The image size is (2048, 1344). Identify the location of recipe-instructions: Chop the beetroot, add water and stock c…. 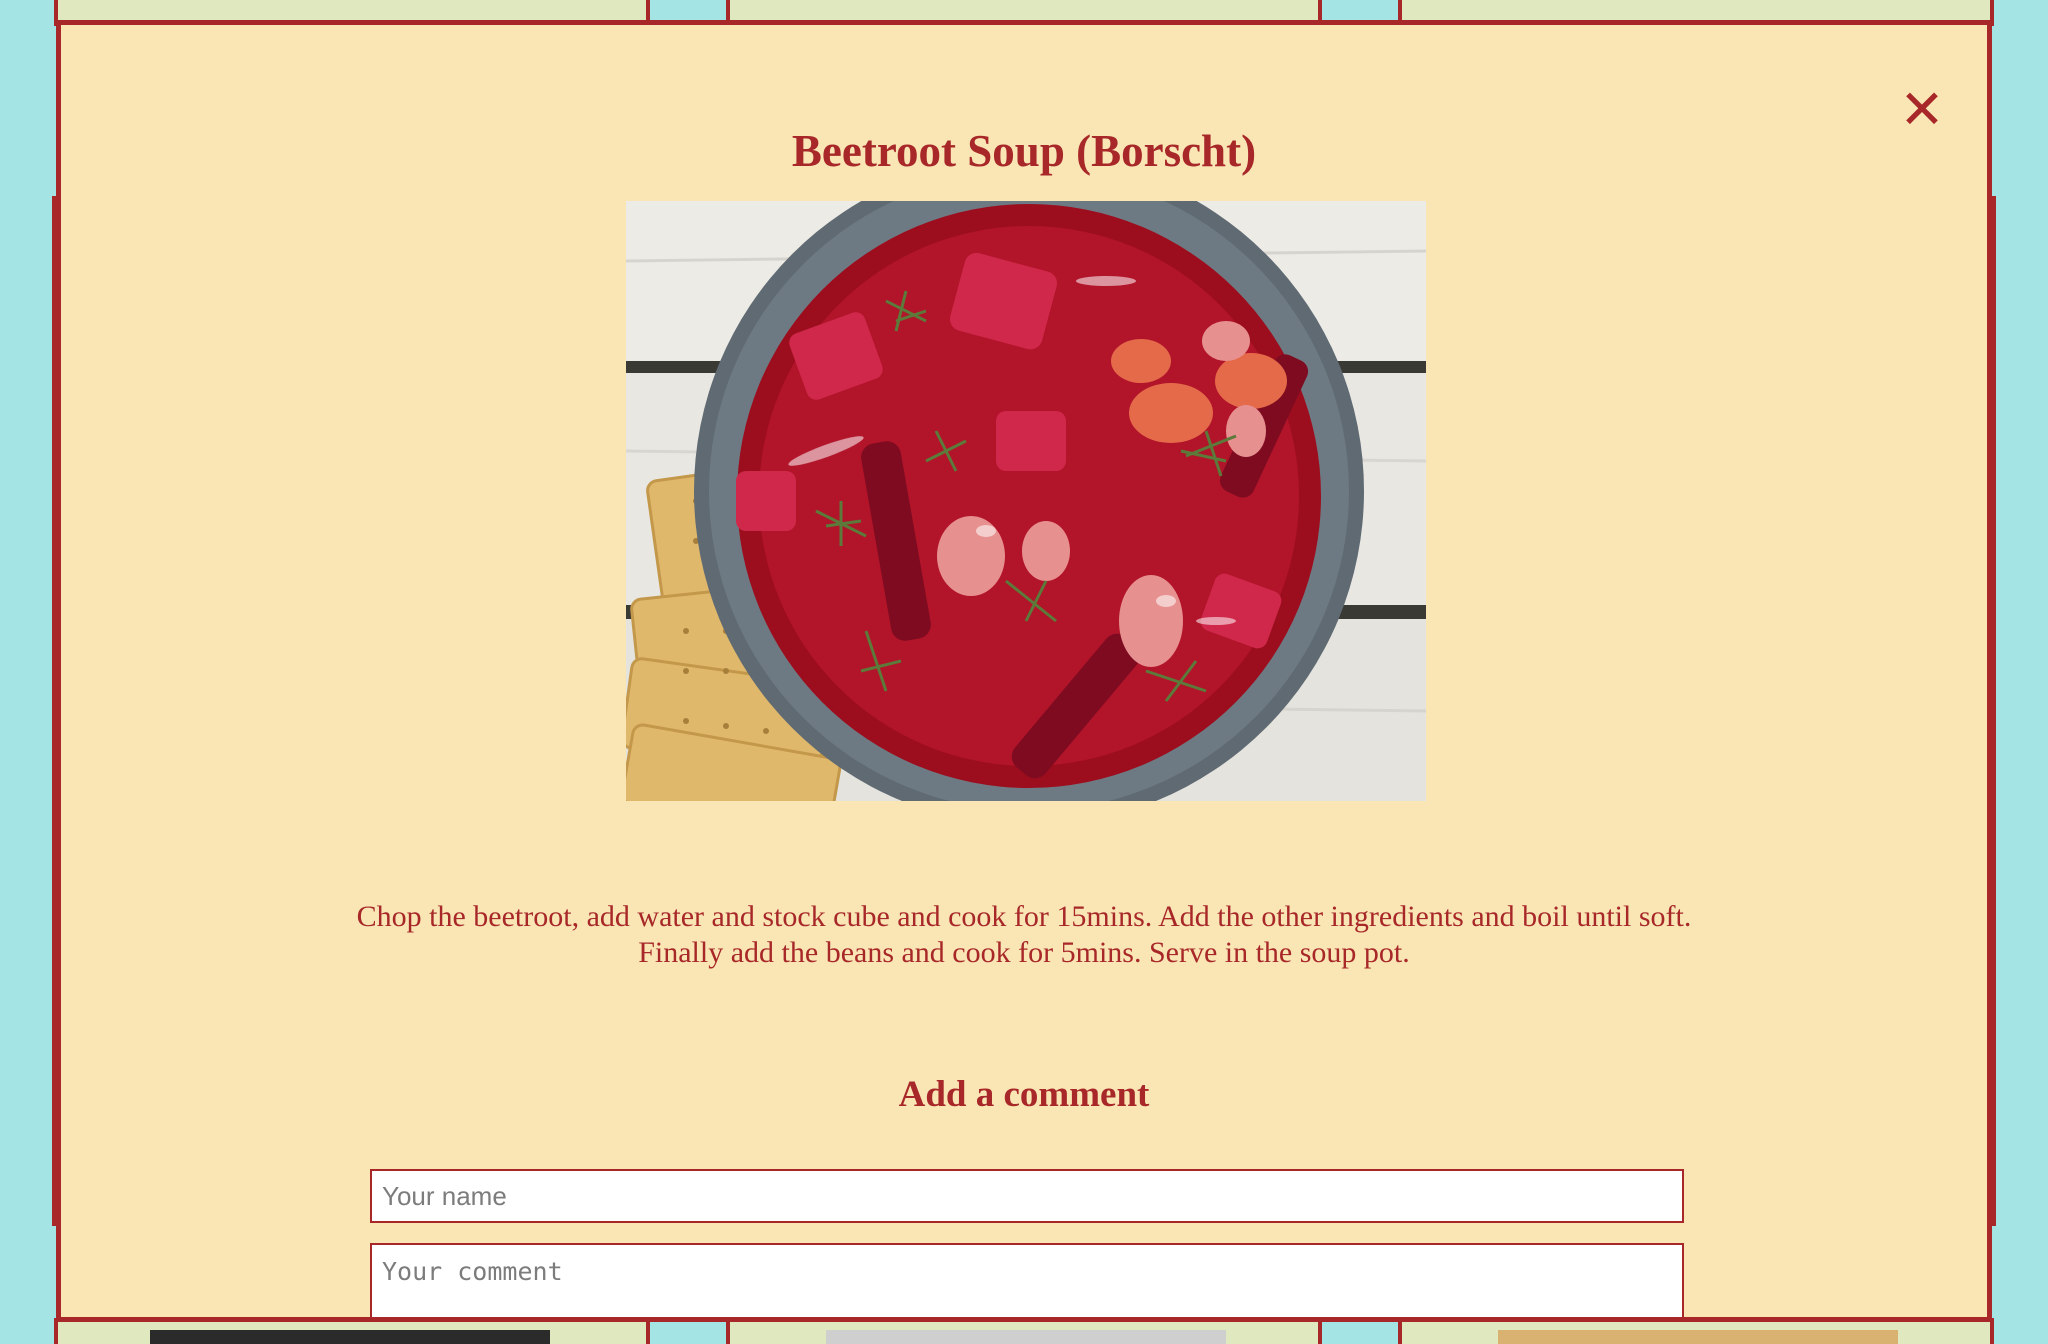
(1024, 934).